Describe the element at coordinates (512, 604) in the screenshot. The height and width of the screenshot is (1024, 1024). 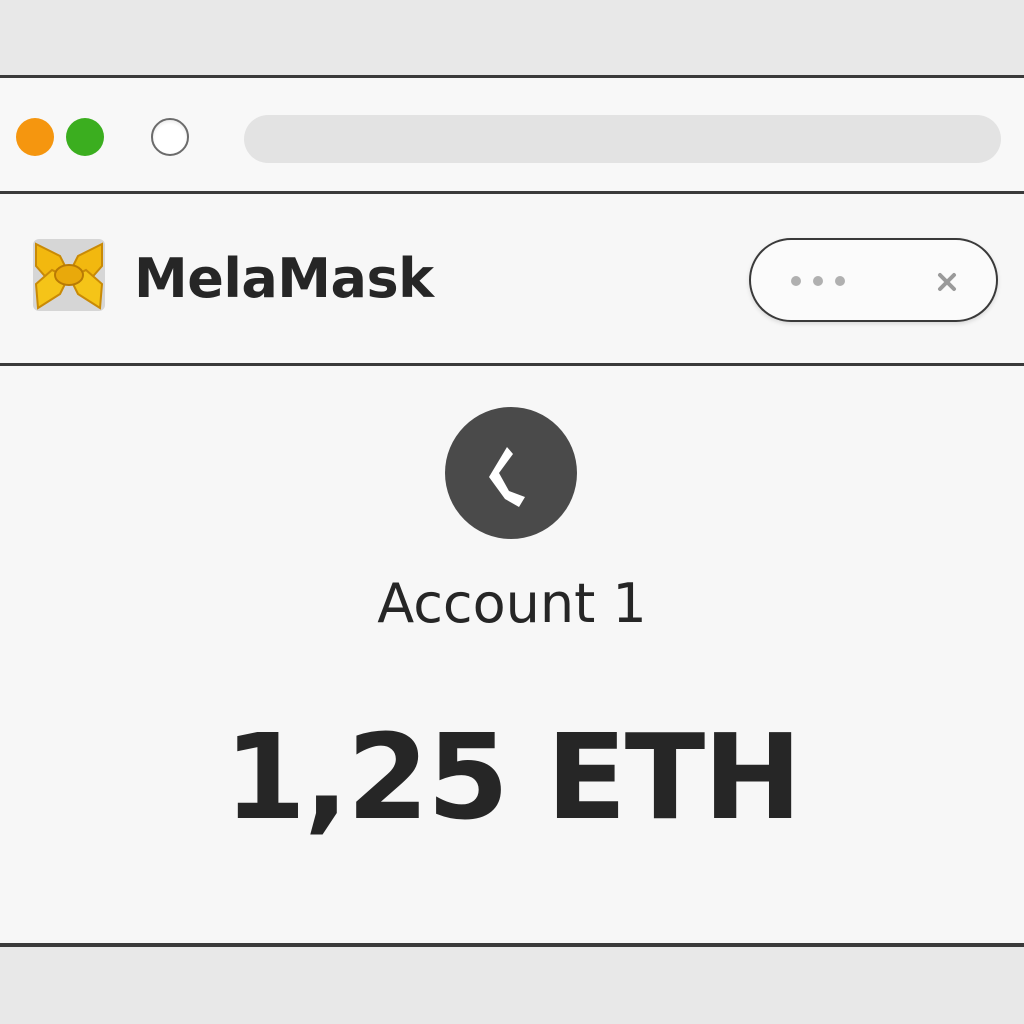
I see `account-name: Account 1` at that location.